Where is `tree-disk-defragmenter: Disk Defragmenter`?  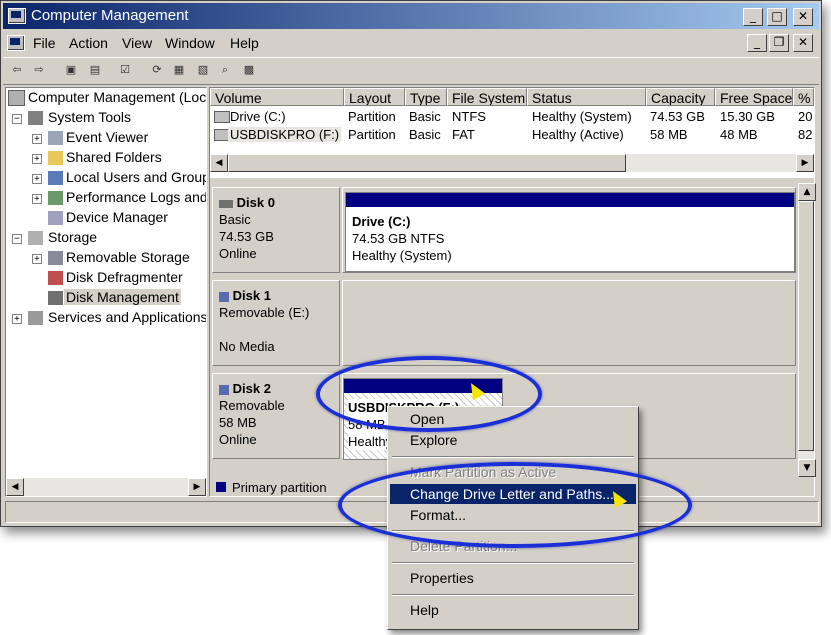
tree-disk-defragmenter: Disk Defragmenter is located at coordinates (124, 277).